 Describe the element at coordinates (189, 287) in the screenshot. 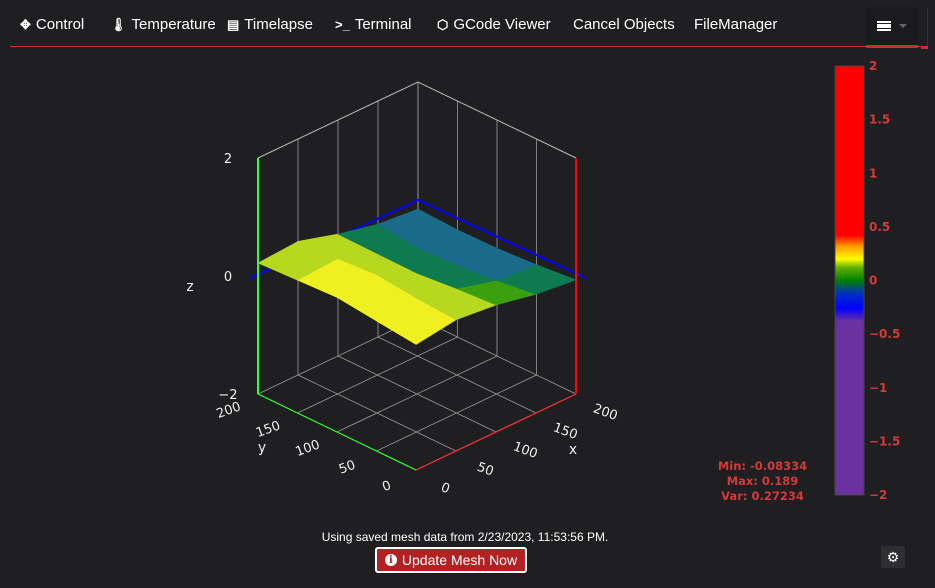

I see `z-axis-title: z` at that location.